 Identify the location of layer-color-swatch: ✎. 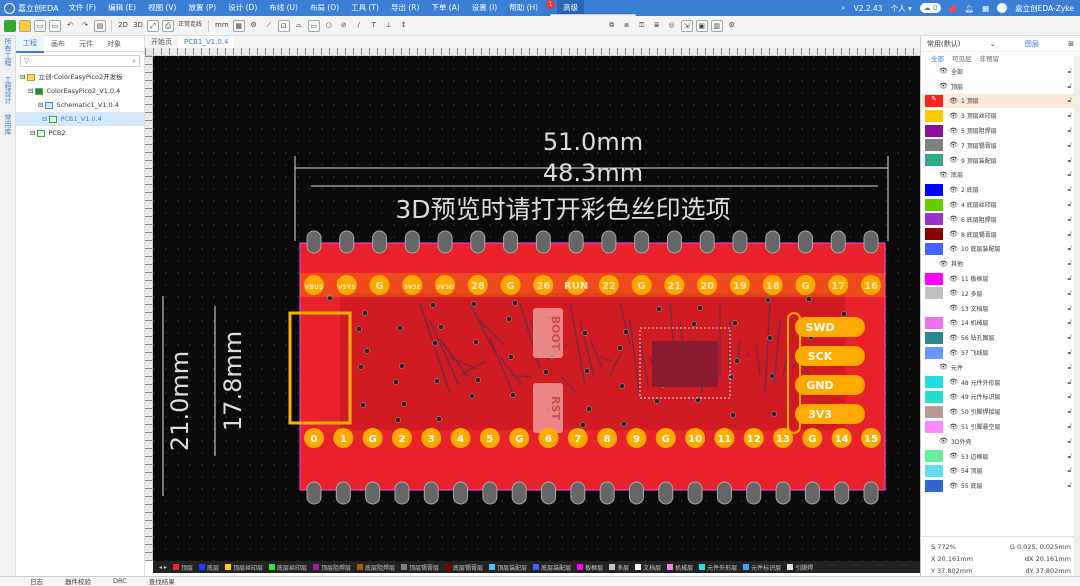
(934, 100).